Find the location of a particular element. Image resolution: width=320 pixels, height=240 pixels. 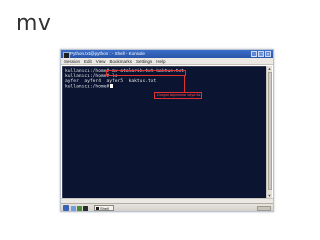

slide-title: mv is located at coordinates (34, 23).